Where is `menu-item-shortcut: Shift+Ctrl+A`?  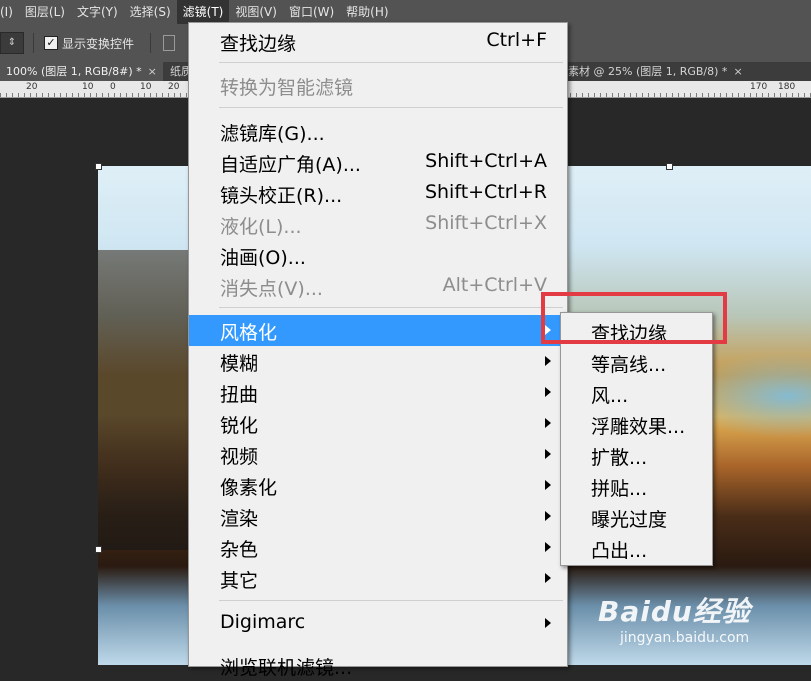 menu-item-shortcut: Shift+Ctrl+A is located at coordinates (486, 161).